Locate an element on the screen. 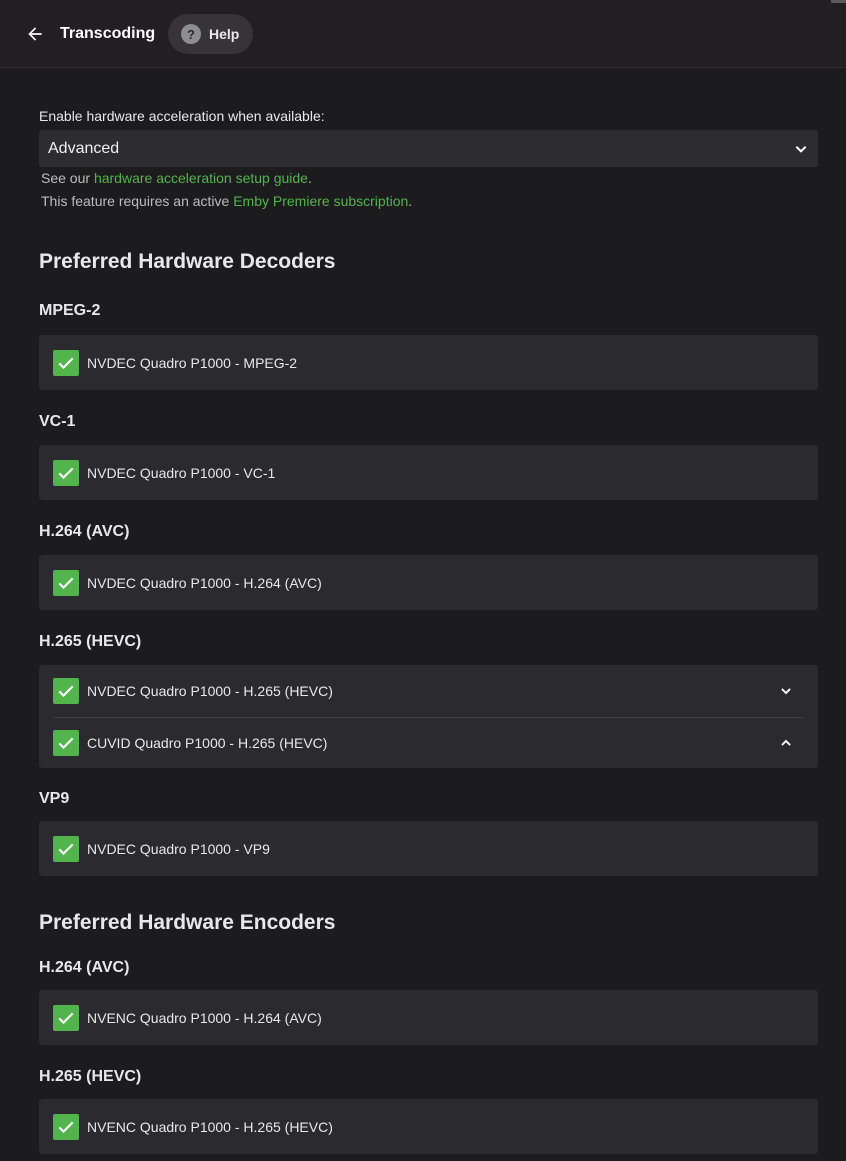 The height and width of the screenshot is (1161, 846). encoder-row: NVENC Quadro P1000 - H.265 (HEVC) is located at coordinates (428, 1126).